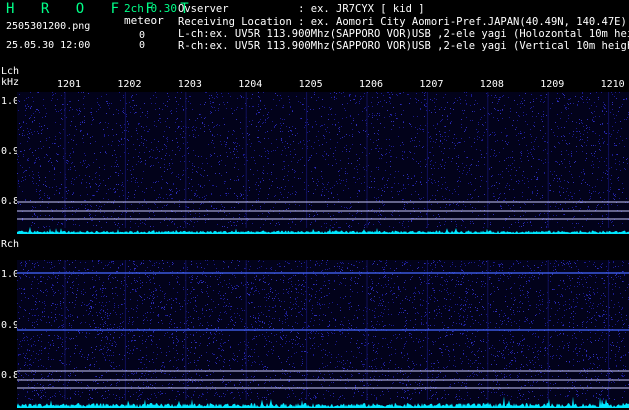 Image resolution: width=629 pixels, height=410 pixels. Describe the element at coordinates (310, 84) in the screenshot. I see `time-tick-label: 1205` at that location.